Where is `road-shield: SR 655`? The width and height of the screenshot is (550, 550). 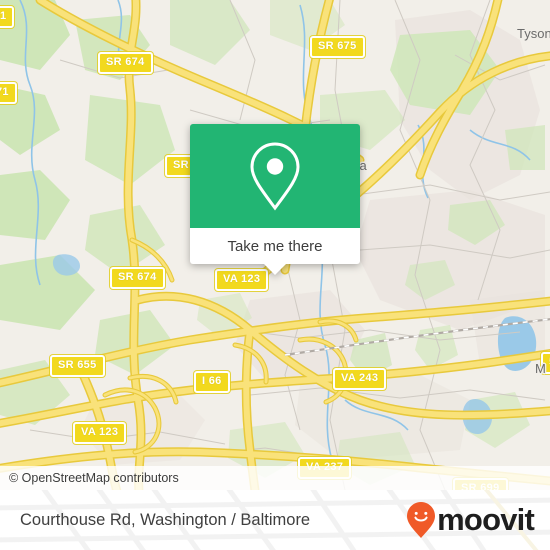
road-shield: SR 655 is located at coordinates (77, 366).